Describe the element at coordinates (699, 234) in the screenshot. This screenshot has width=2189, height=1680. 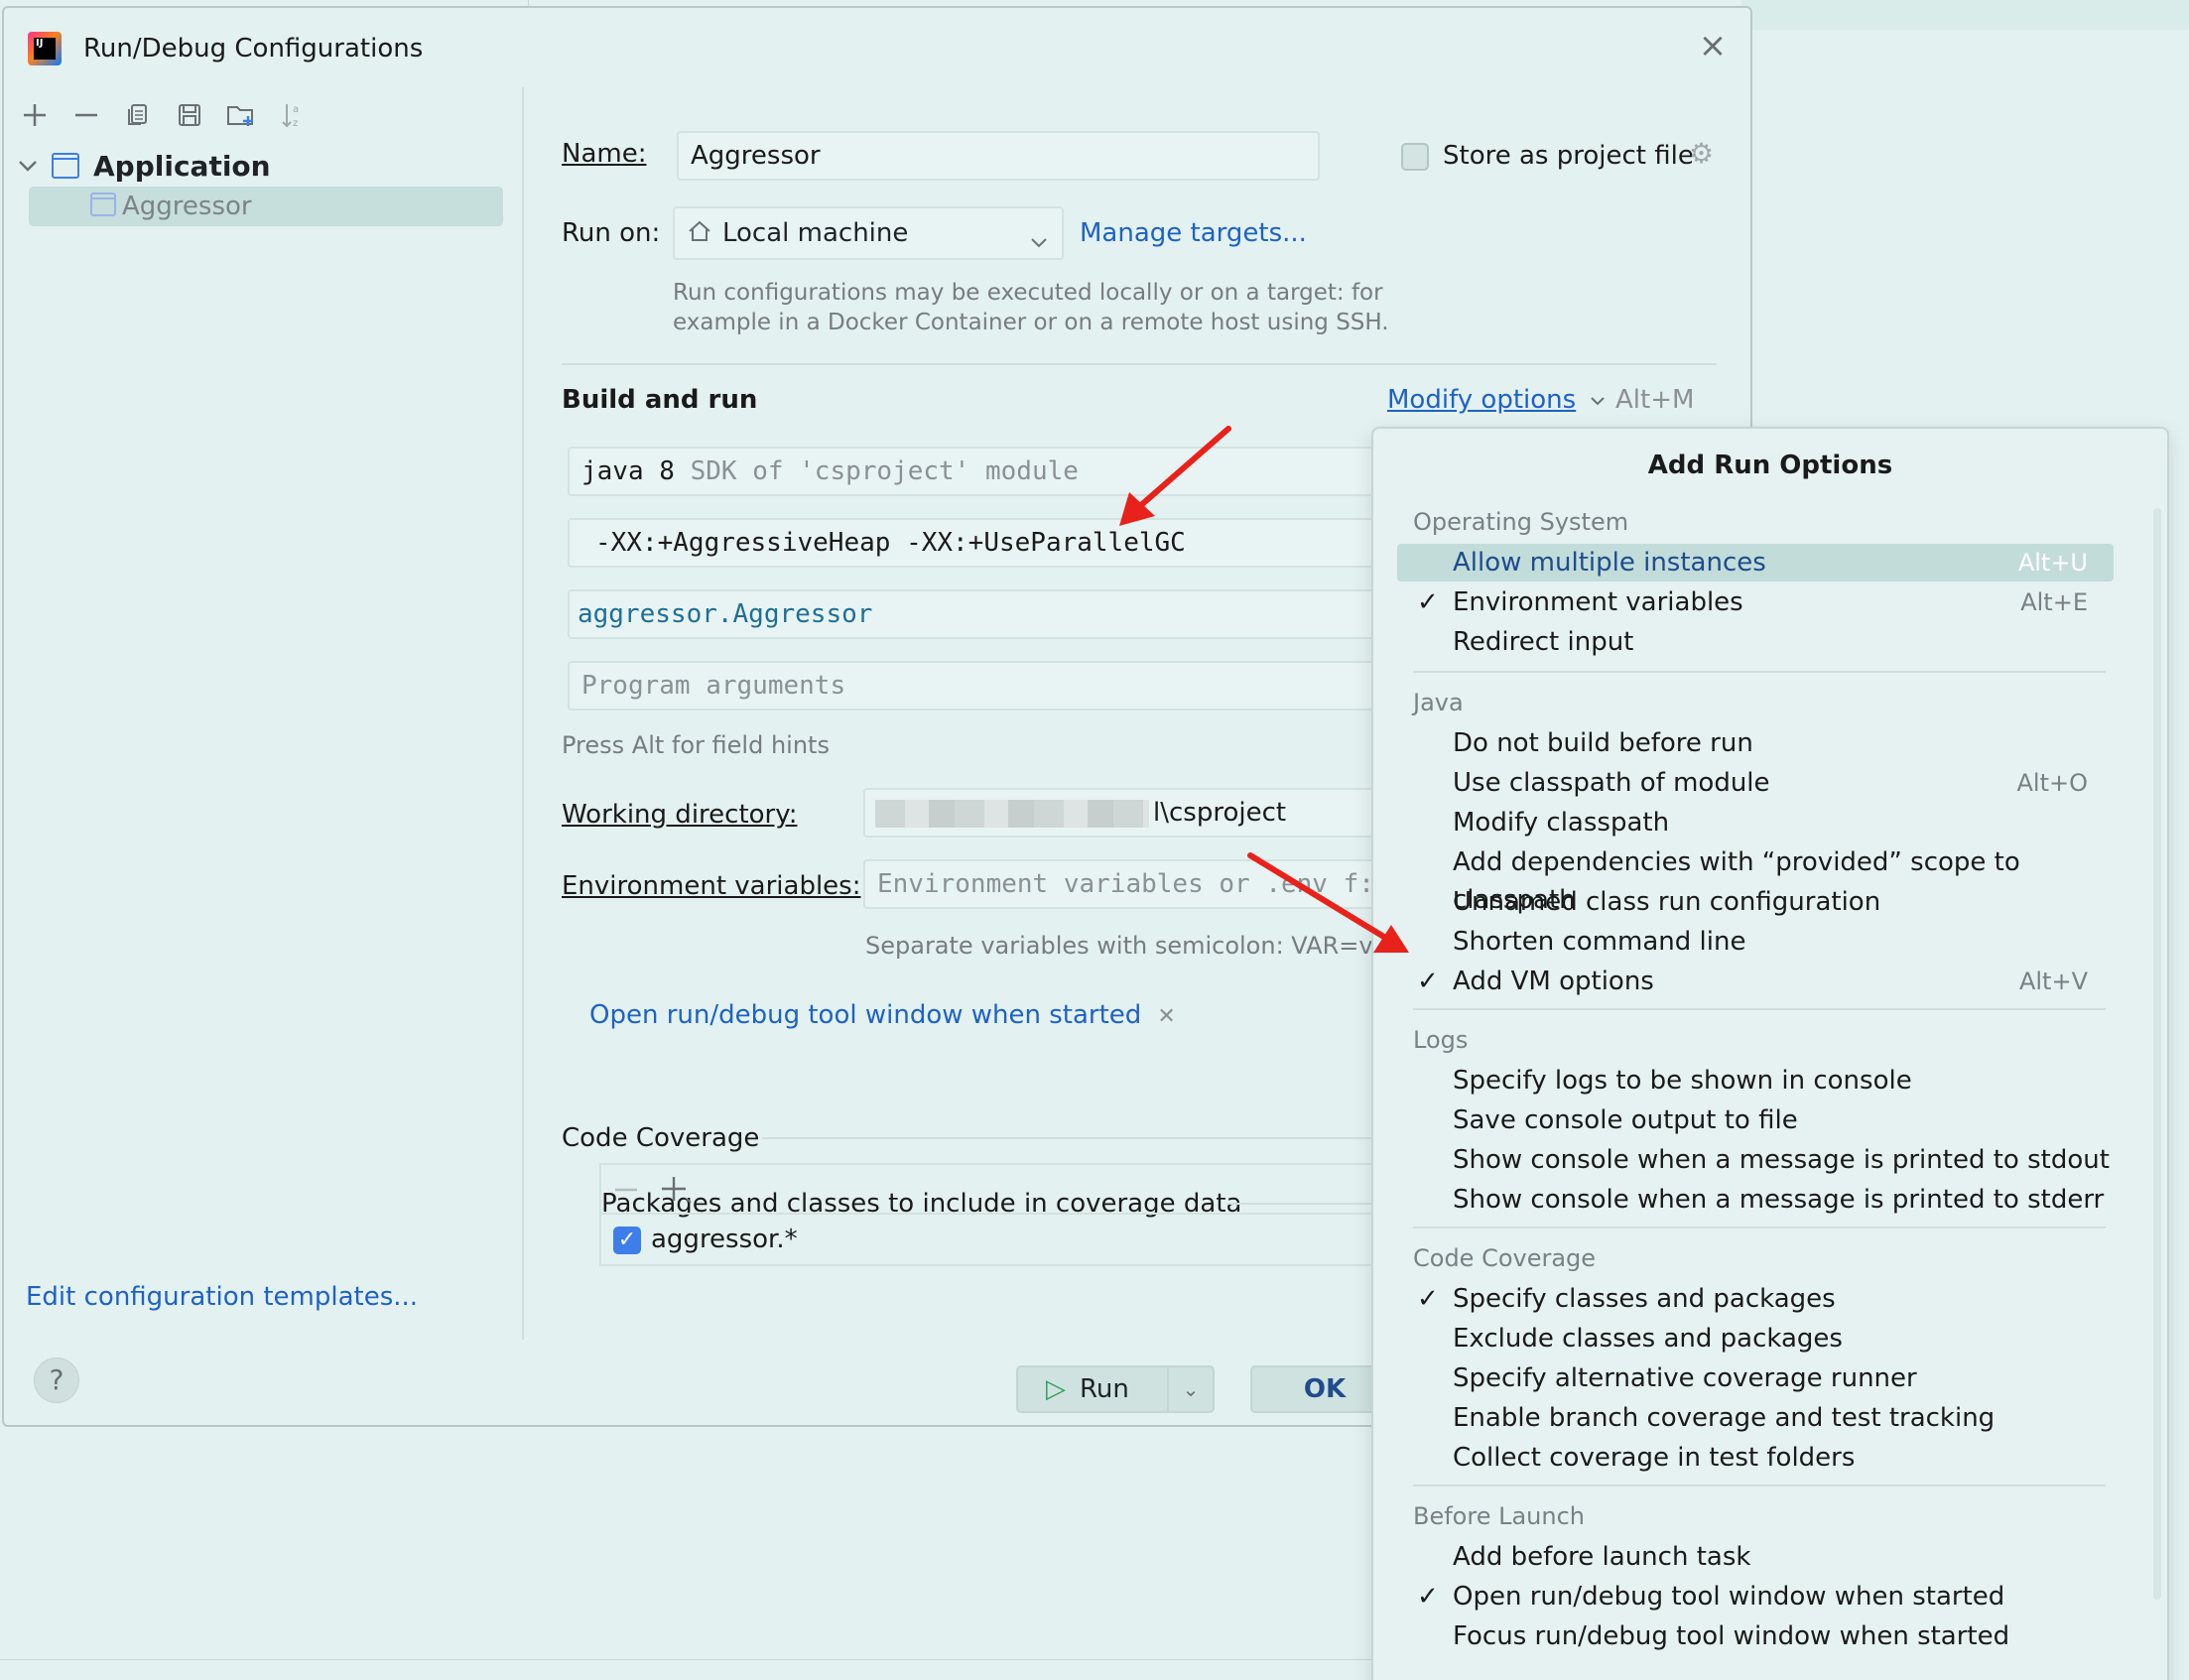
I see `home-icon` at that location.